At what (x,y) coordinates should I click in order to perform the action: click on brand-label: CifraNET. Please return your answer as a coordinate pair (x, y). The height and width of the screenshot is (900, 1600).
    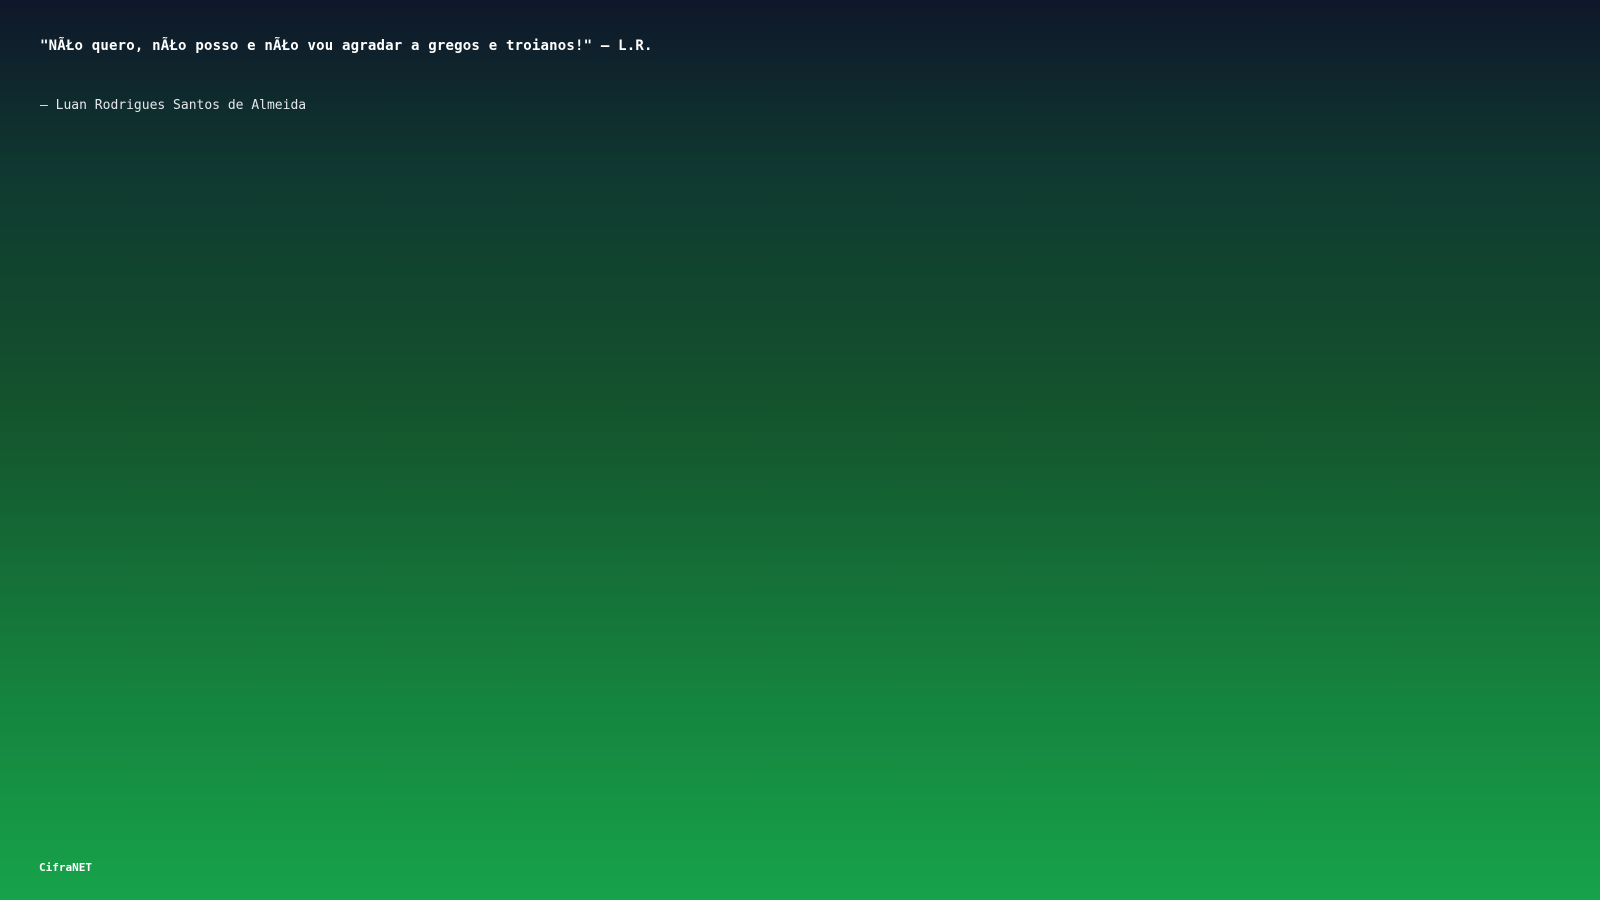
    Looking at the image, I should click on (65, 867).